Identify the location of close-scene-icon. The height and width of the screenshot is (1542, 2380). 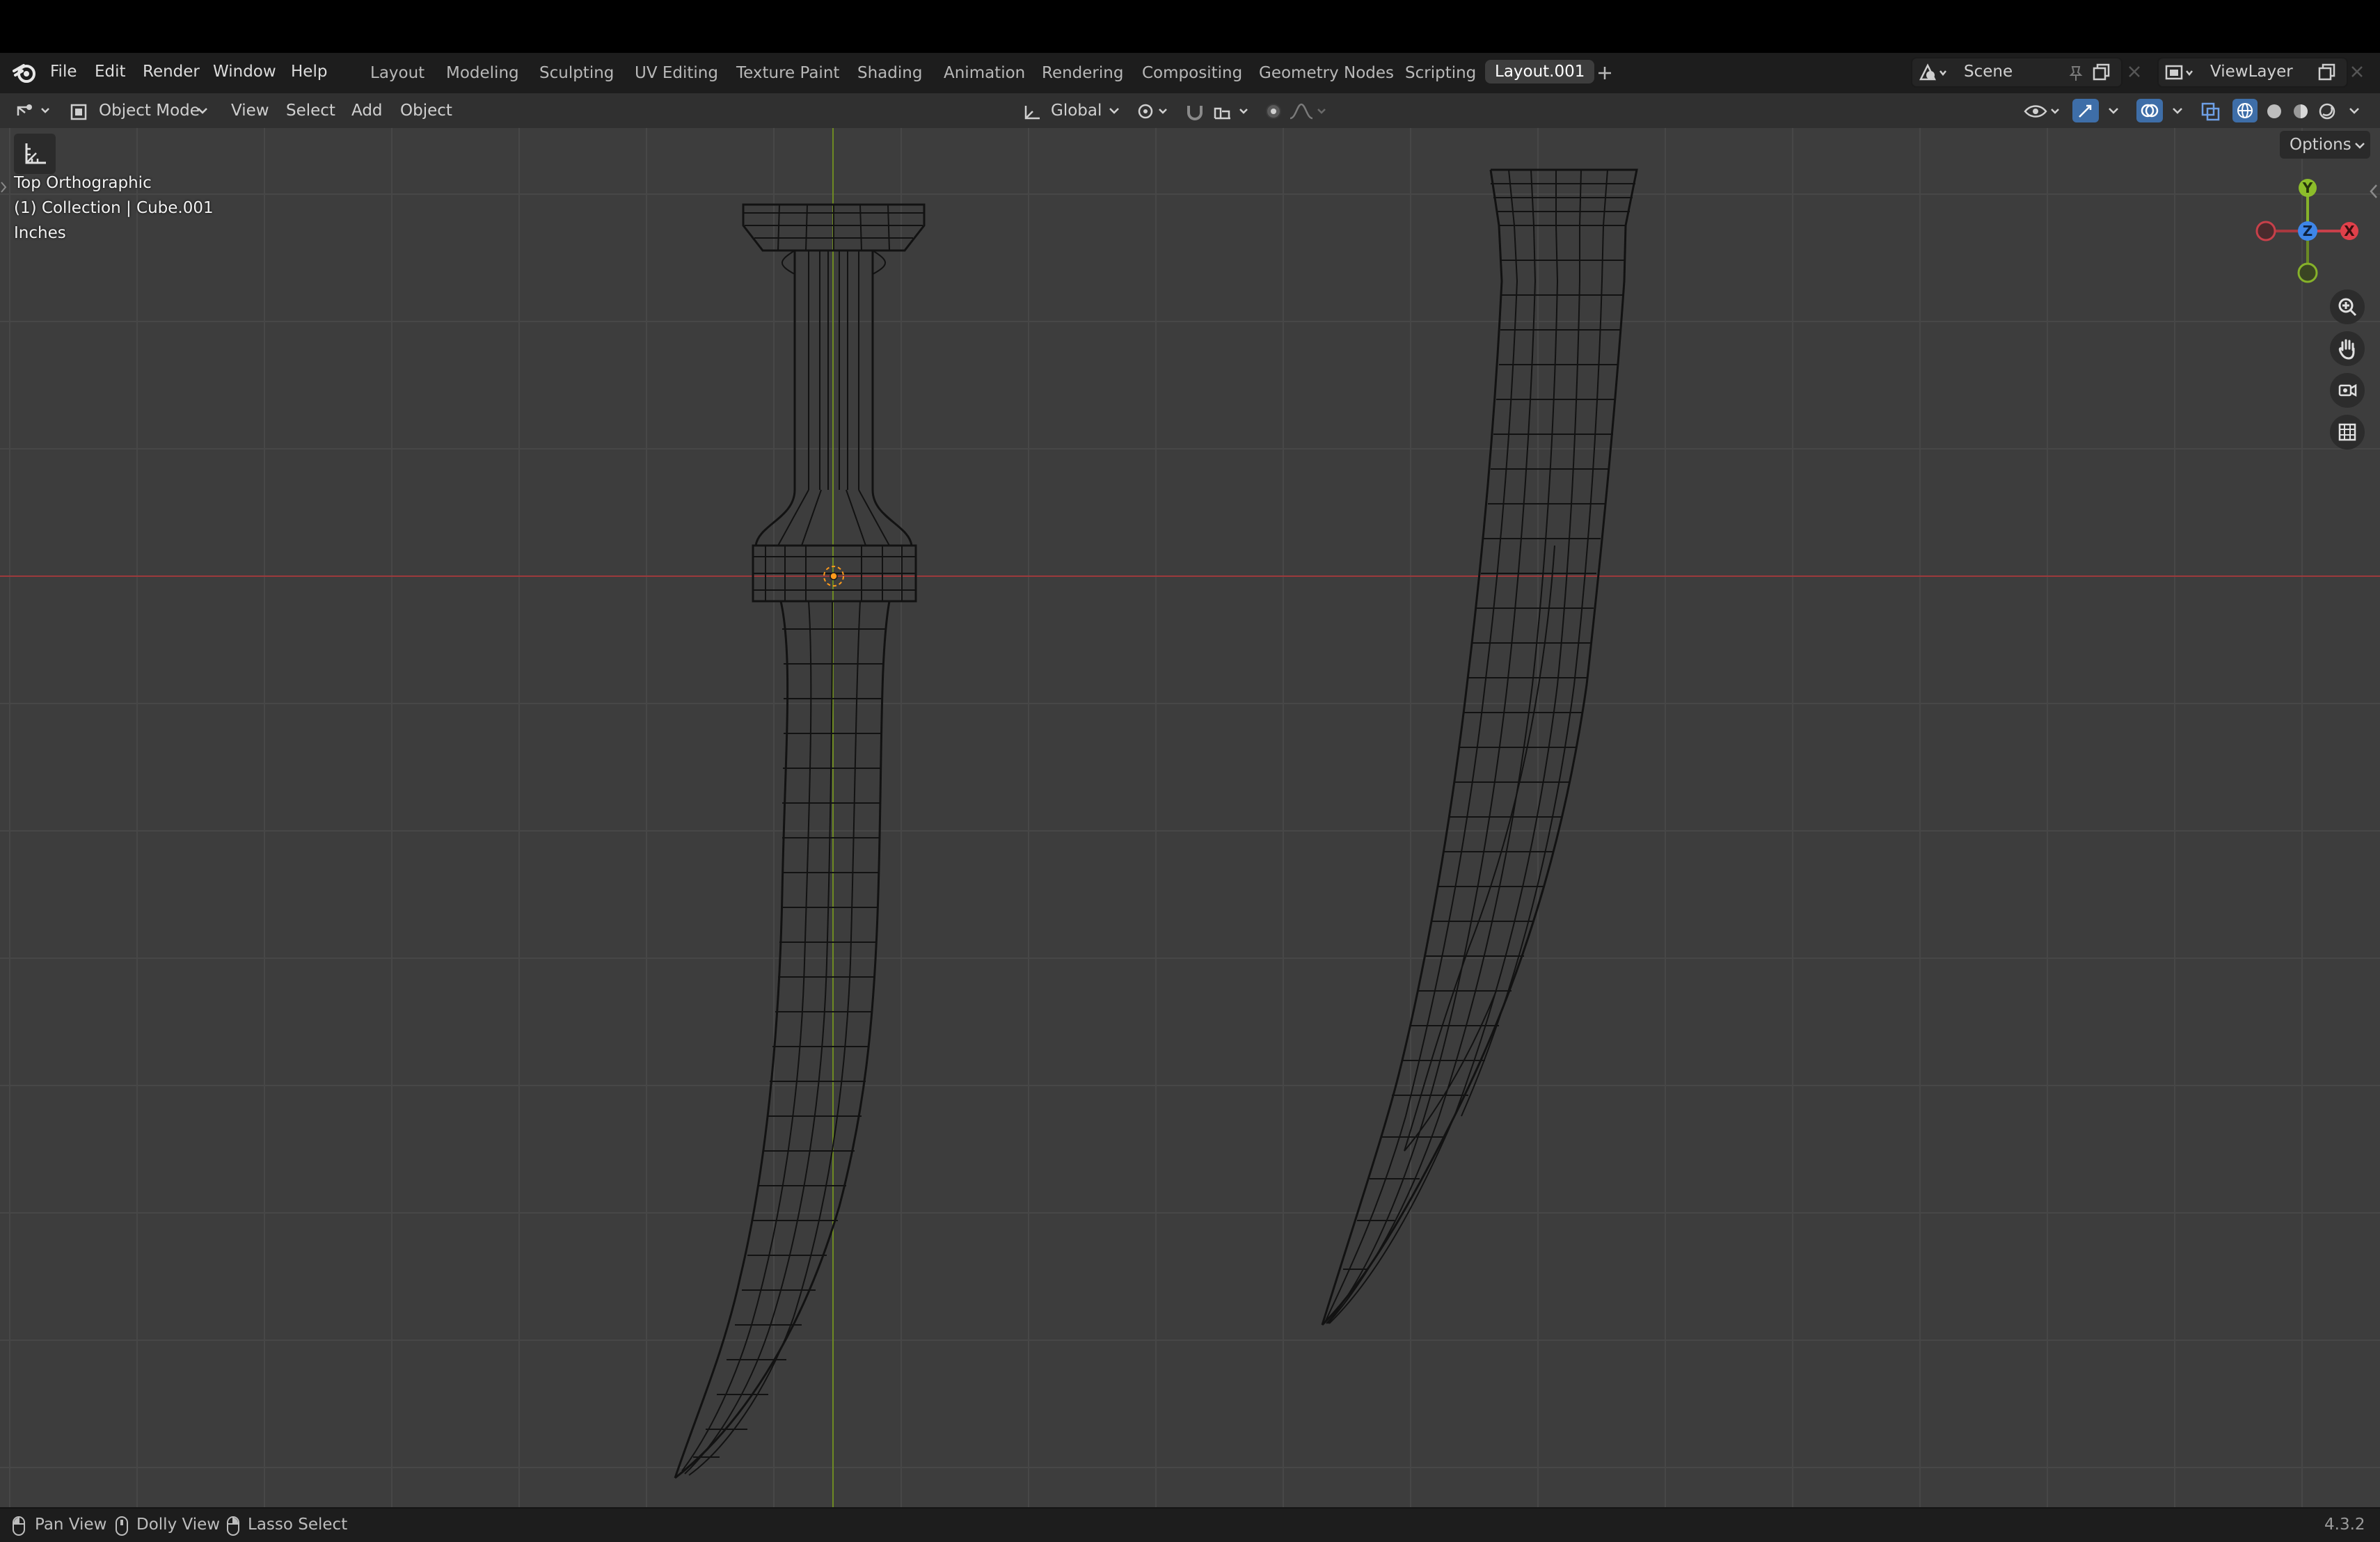
(2134, 71).